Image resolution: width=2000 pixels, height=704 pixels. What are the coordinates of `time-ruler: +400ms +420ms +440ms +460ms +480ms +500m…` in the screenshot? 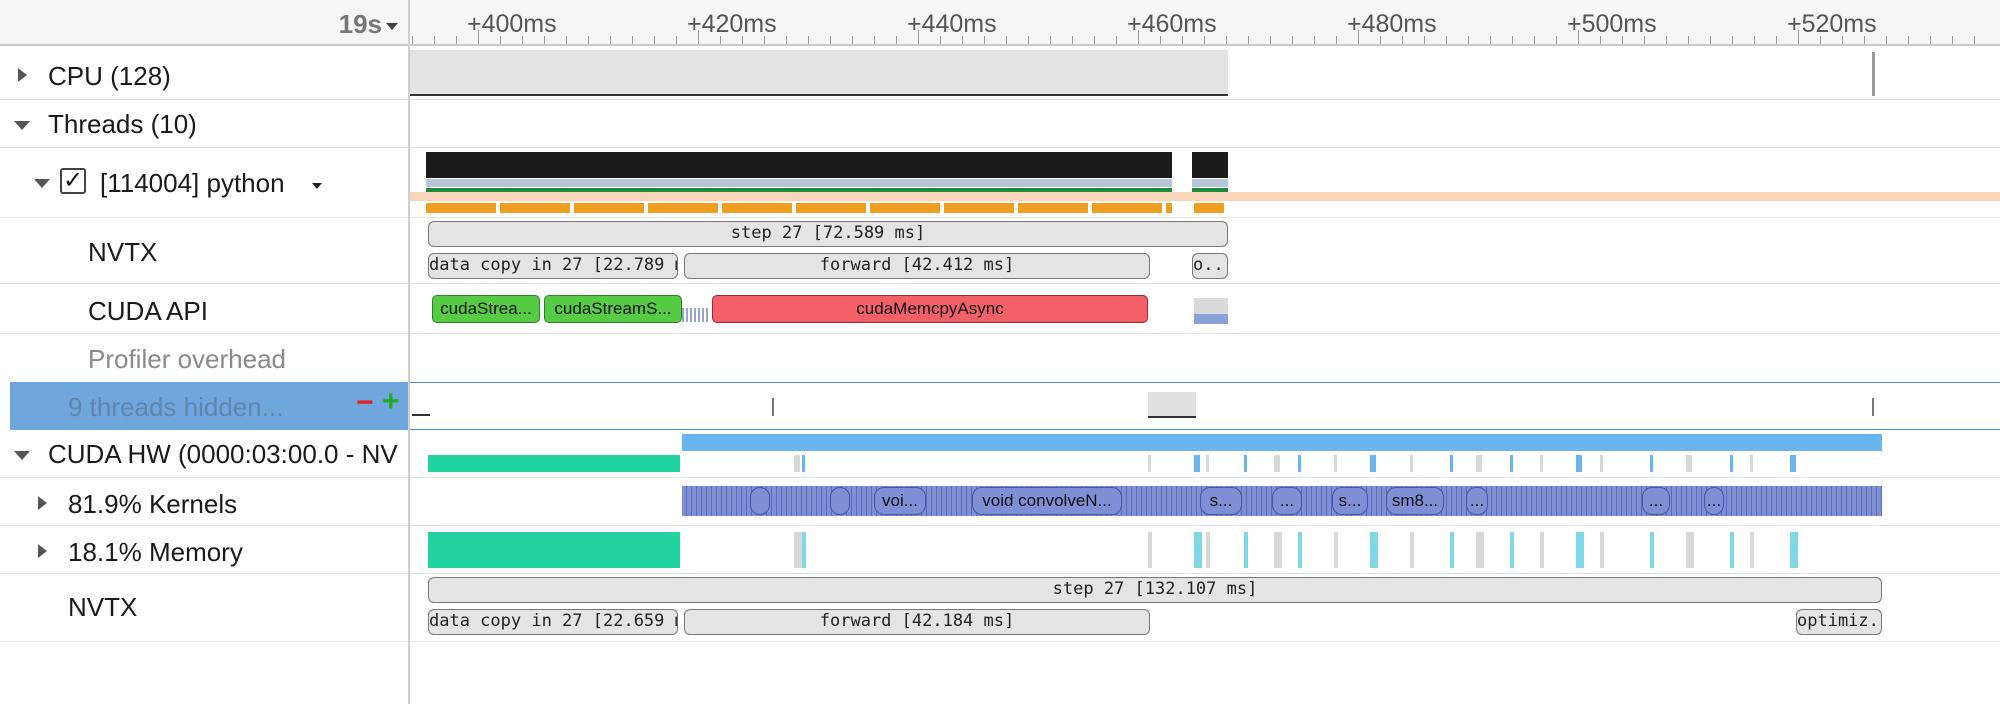 It's located at (1205, 23).